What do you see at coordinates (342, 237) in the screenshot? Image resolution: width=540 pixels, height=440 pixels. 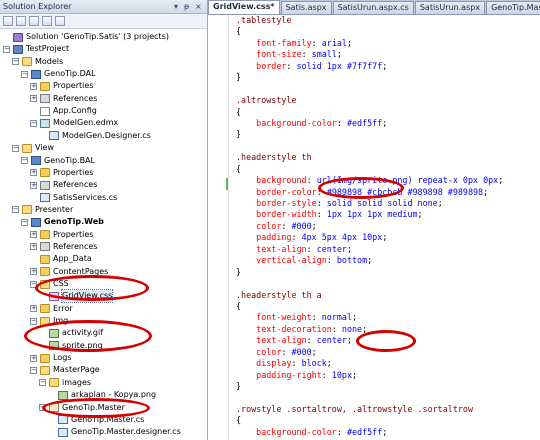 I see `code-token: 4px 5px 4px 10px` at bounding box center [342, 237].